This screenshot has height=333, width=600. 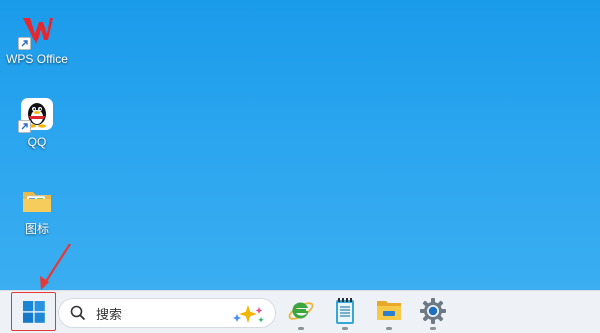 I want to click on start-button, so click(x=33, y=311).